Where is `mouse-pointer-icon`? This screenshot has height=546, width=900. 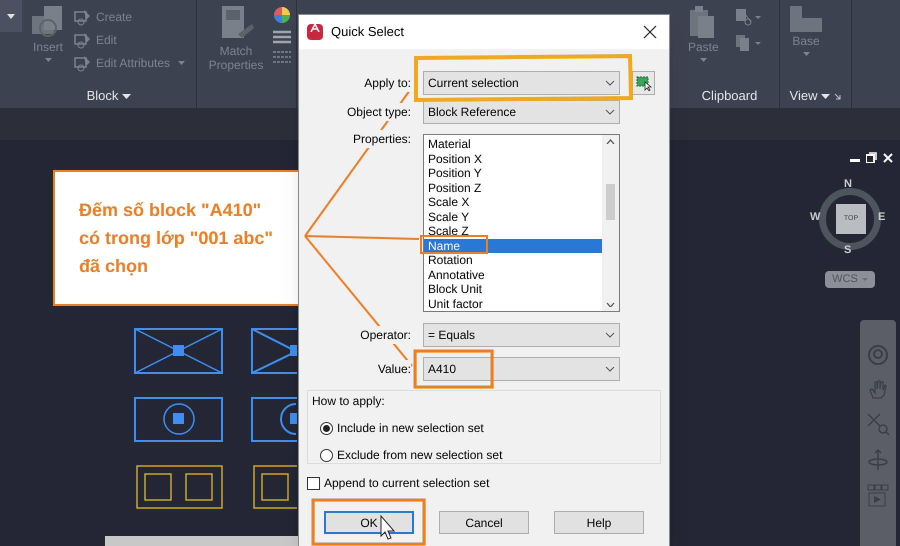 mouse-pointer-icon is located at coordinates (388, 527).